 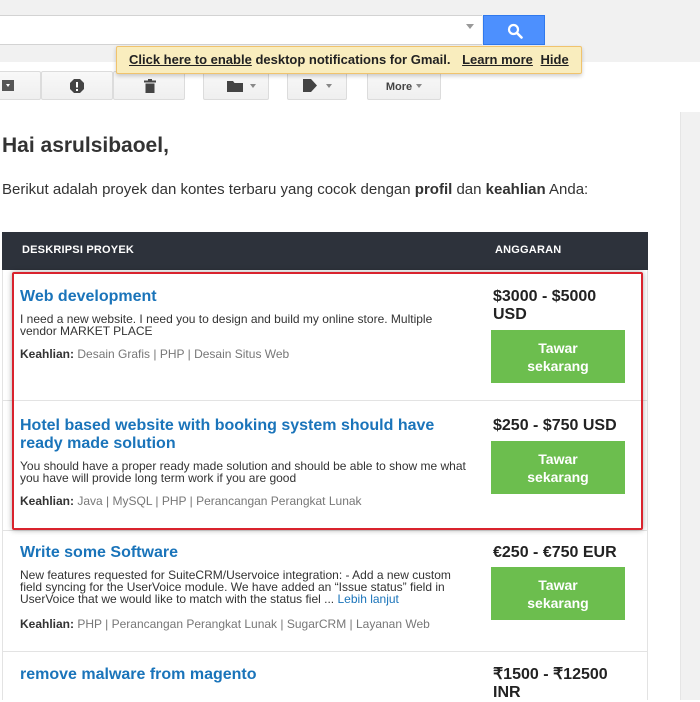 What do you see at coordinates (690, 406) in the screenshot?
I see `side-panel` at bounding box center [690, 406].